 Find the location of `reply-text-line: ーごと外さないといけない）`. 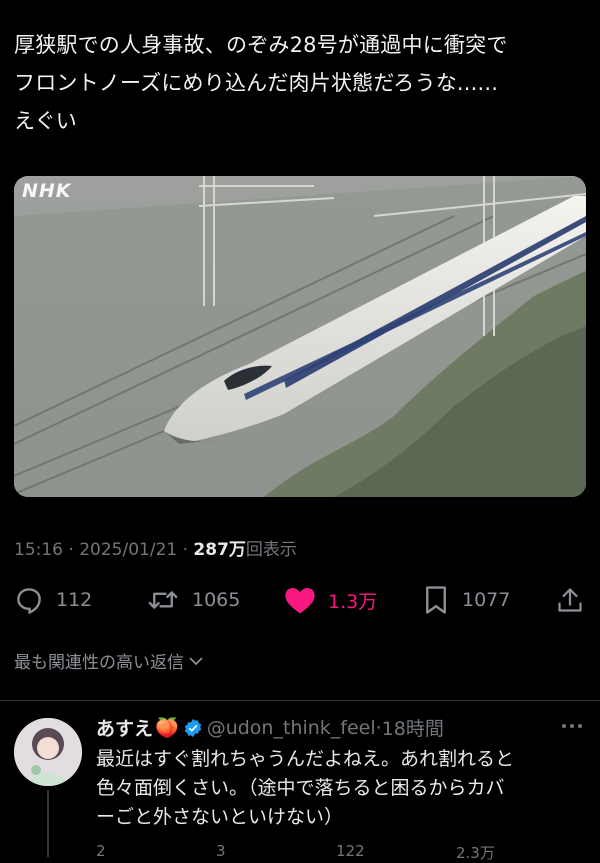

reply-text-line: ーごと外さないといけない） is located at coordinates (220, 817).